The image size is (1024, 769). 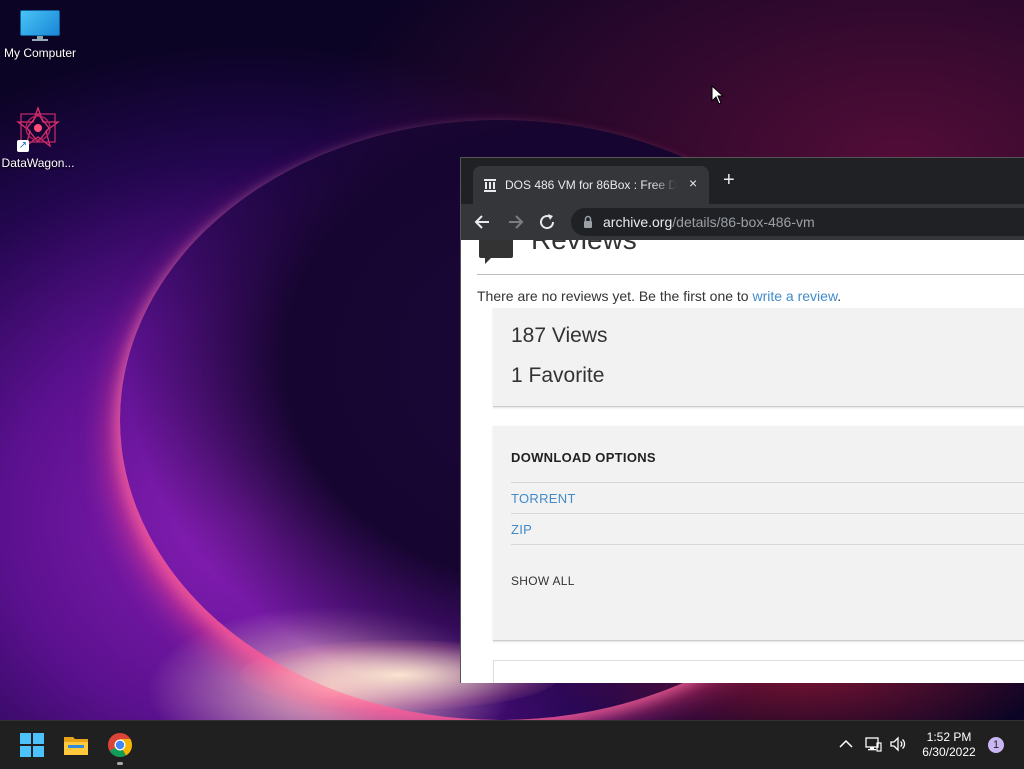 I want to click on stats-panel: 187 Views 1 Favorite, so click(x=758, y=357).